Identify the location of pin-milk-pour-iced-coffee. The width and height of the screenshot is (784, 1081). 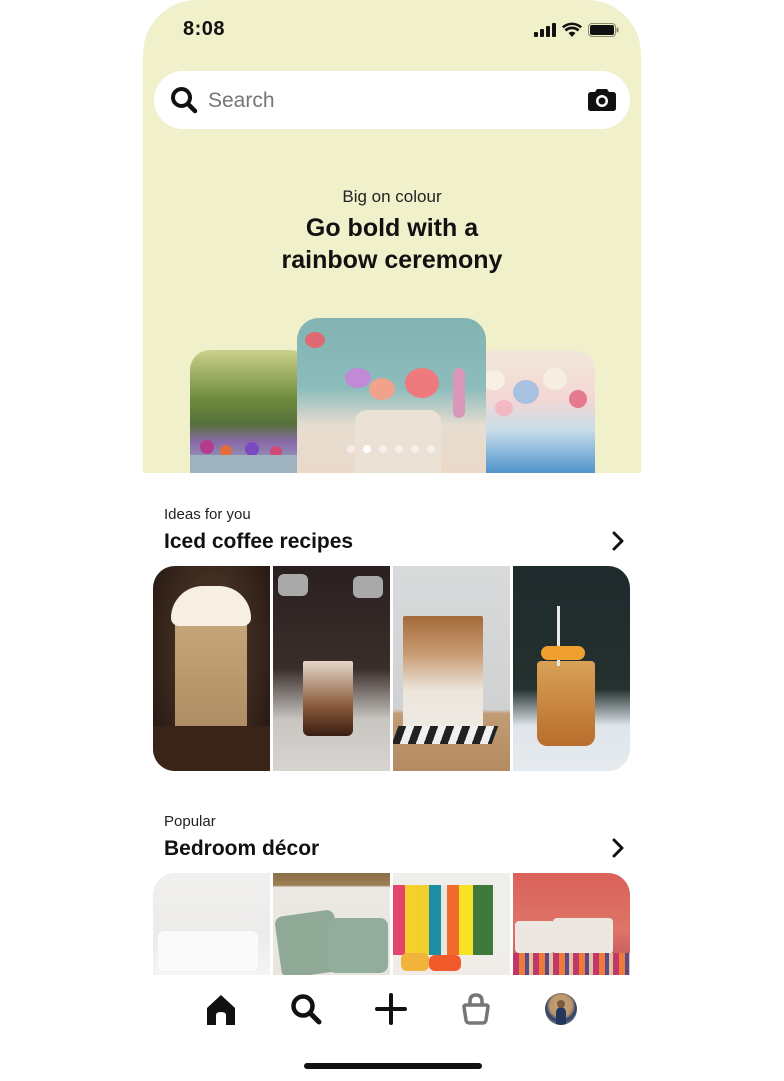
(331, 668).